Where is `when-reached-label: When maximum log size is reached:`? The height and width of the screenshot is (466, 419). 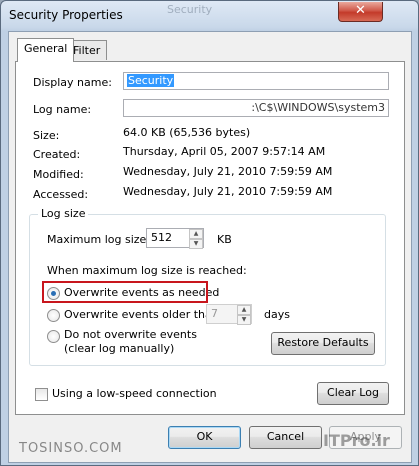 when-reached-label: When maximum log size is reached: is located at coordinates (147, 270).